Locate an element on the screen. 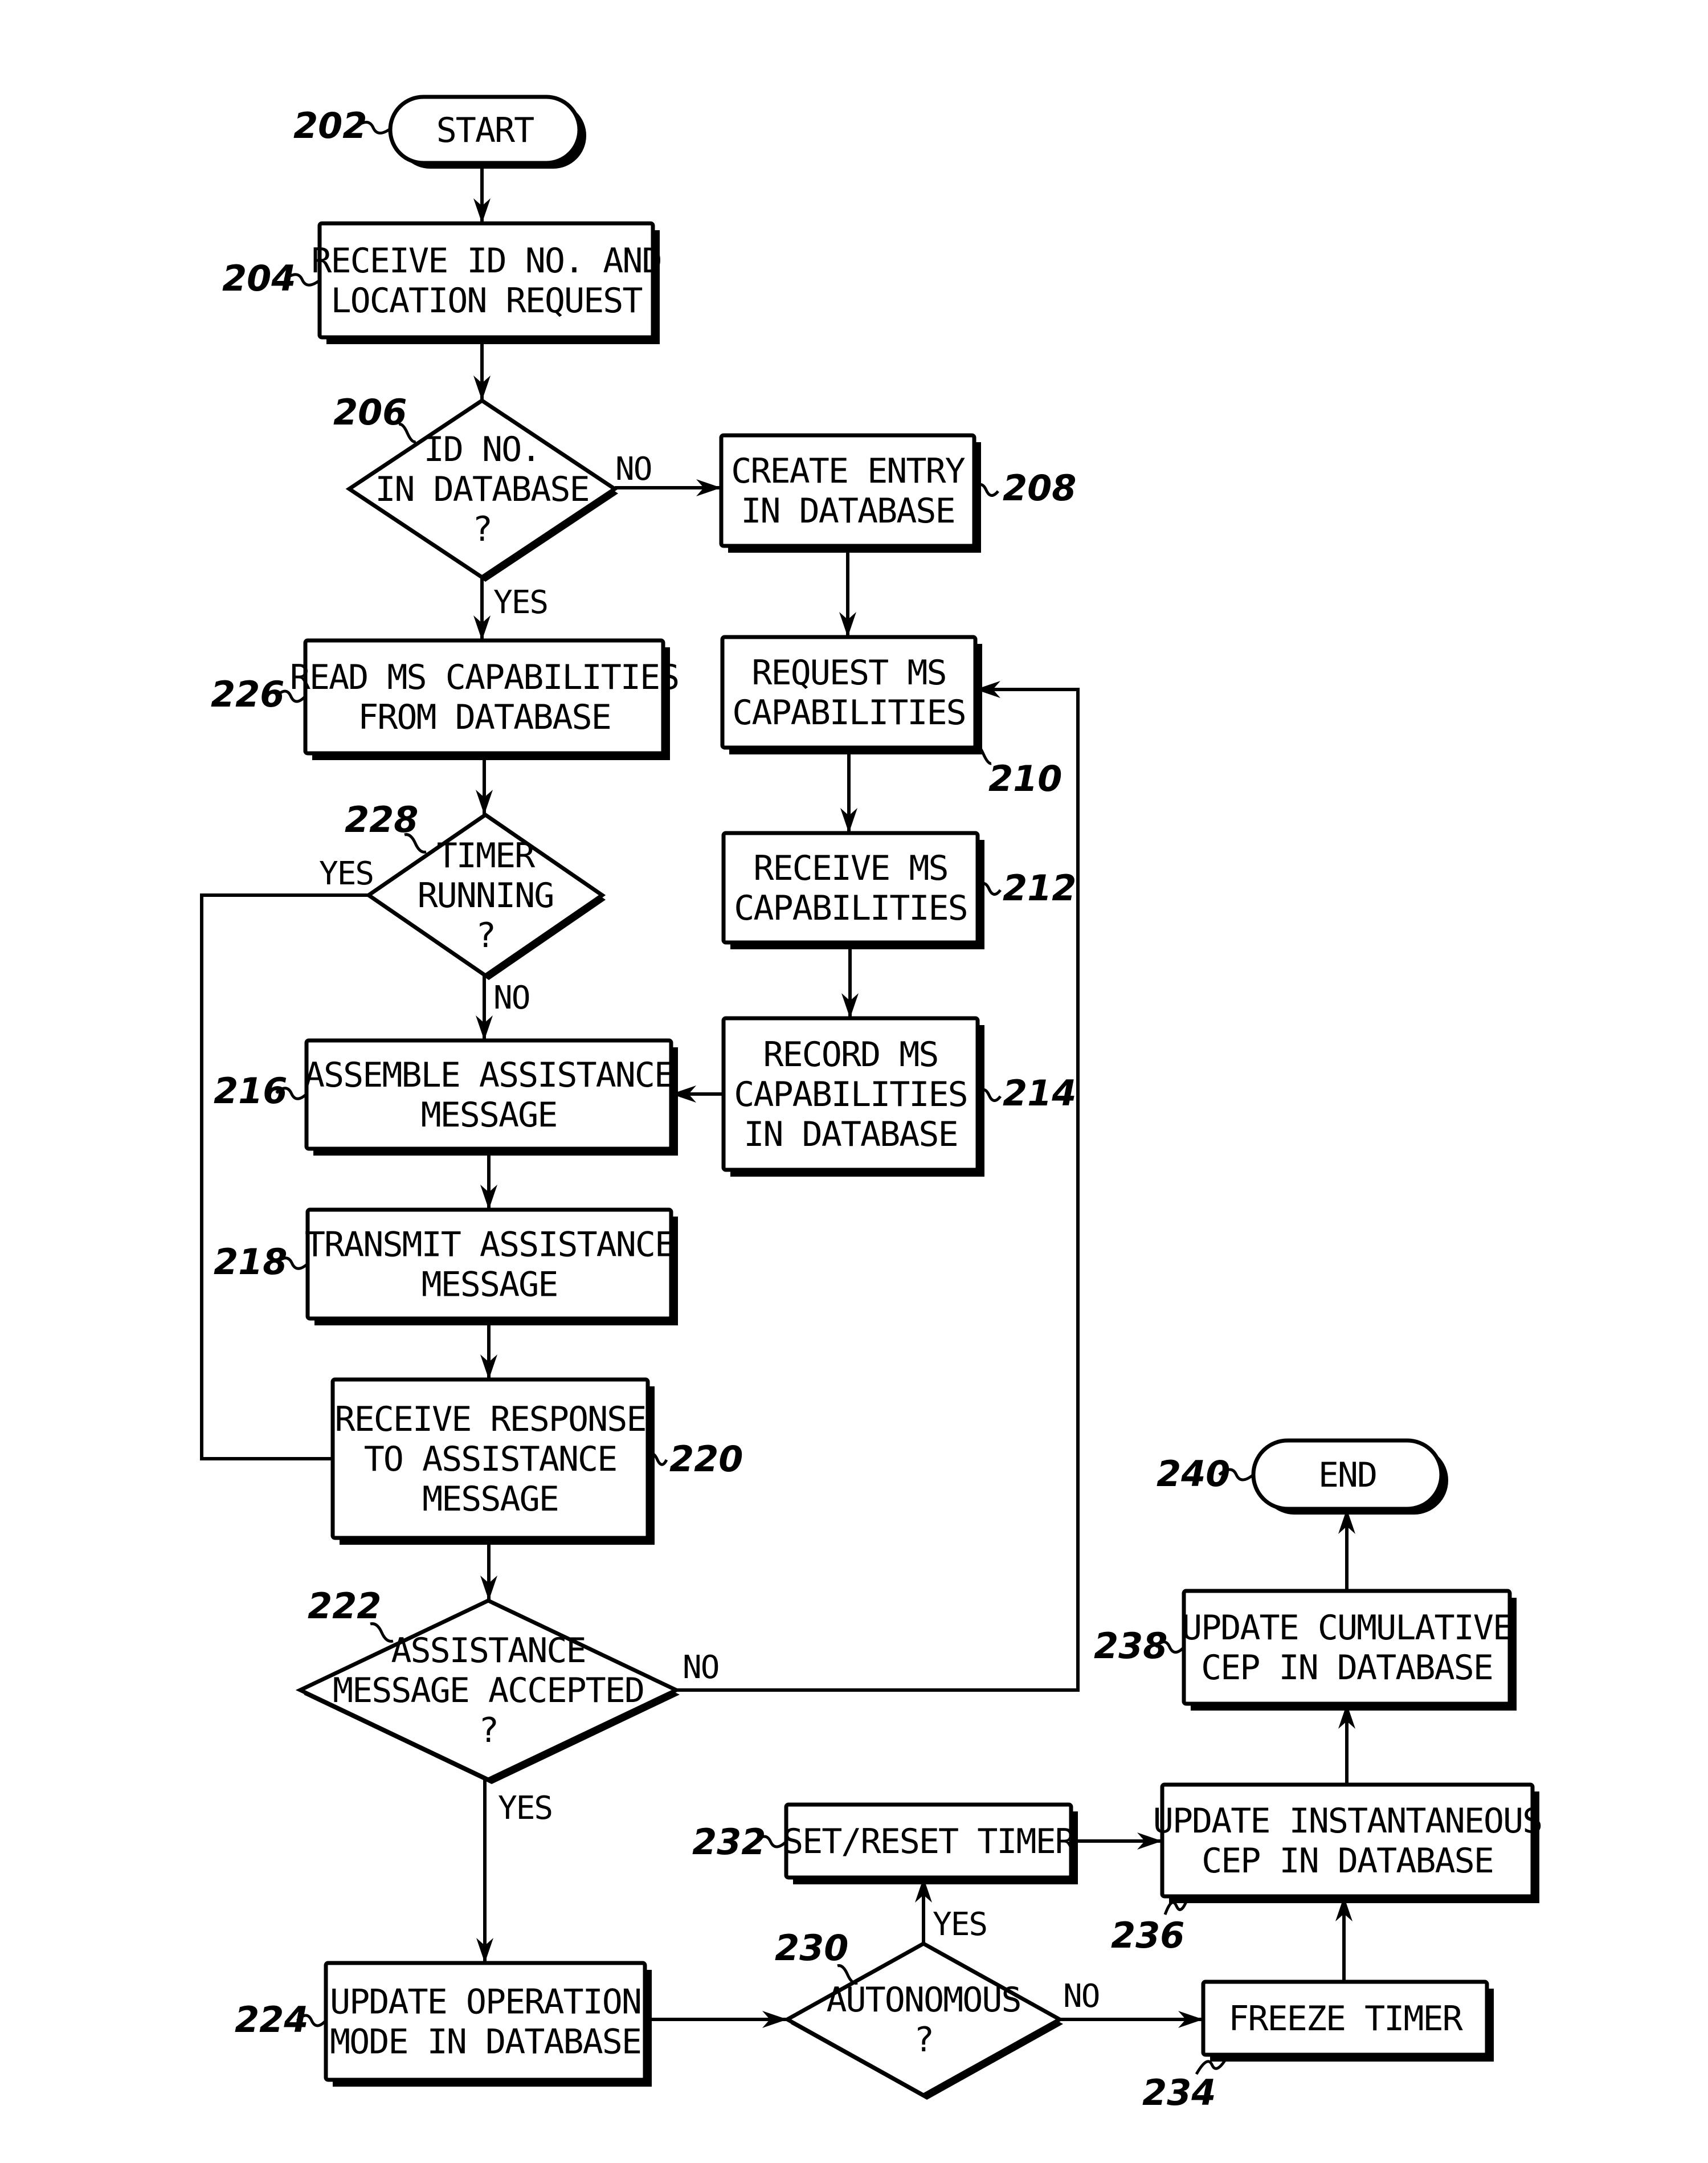  ref-number: 234 is located at coordinates (1179, 2092).